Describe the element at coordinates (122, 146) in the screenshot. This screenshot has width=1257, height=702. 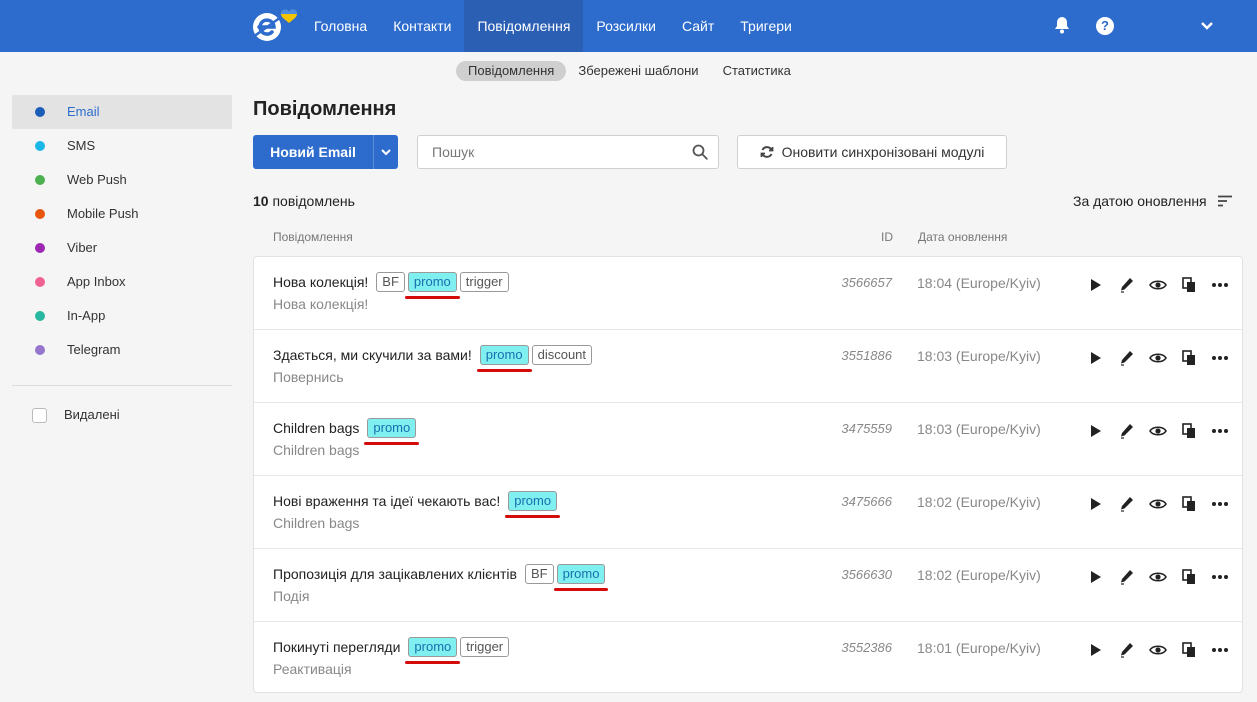
I see `sidebar-item-sms: SMS` at that location.